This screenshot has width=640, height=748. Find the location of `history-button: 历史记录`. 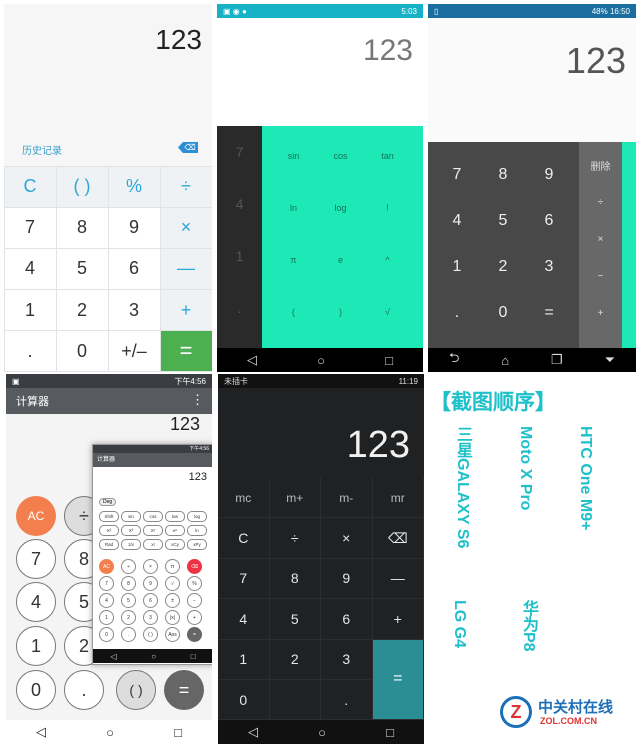

history-button: 历史记录 is located at coordinates (42, 149).